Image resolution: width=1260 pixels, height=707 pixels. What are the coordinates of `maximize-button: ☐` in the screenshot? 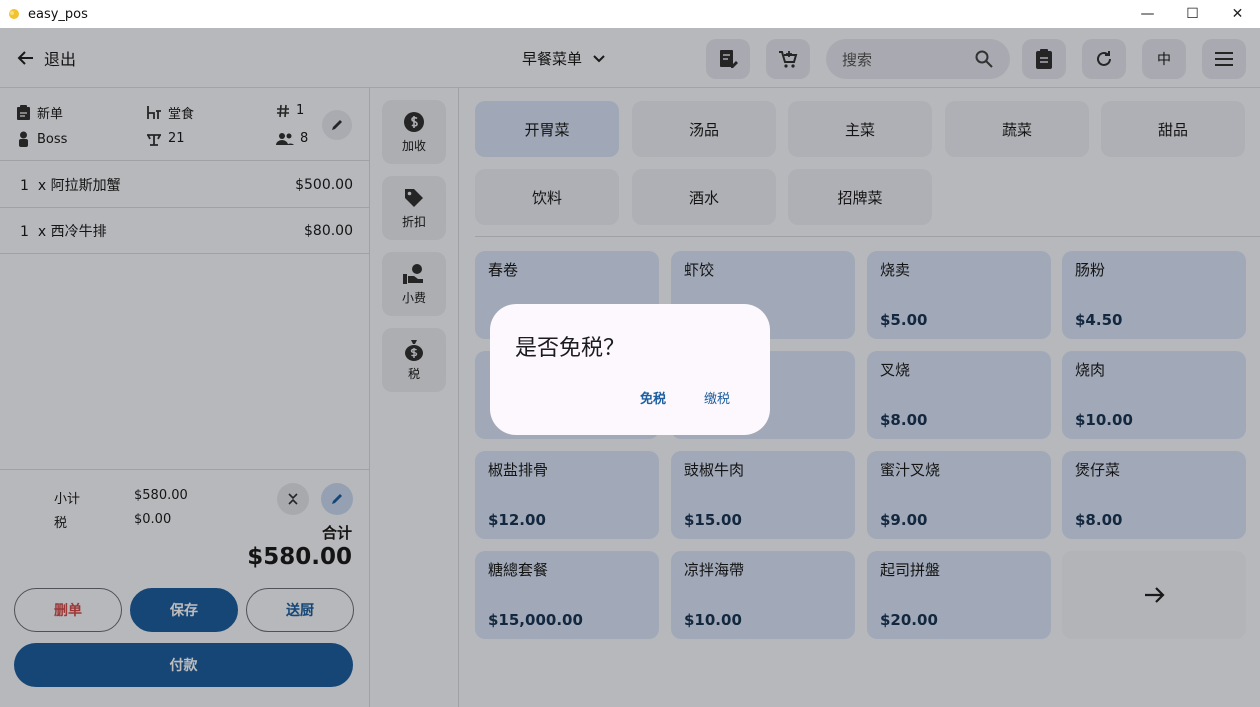 It's located at (1192, 14).